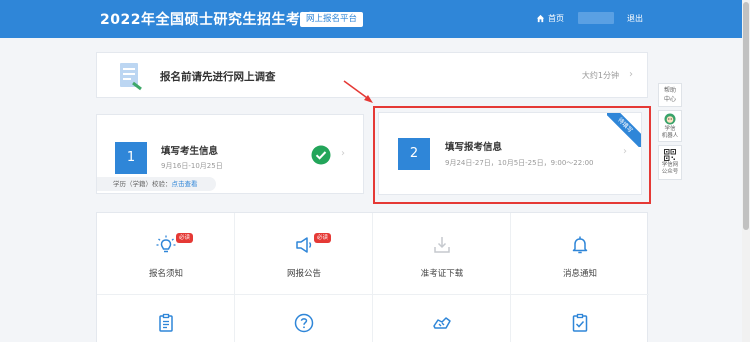  I want to click on question-icon, so click(304, 323).